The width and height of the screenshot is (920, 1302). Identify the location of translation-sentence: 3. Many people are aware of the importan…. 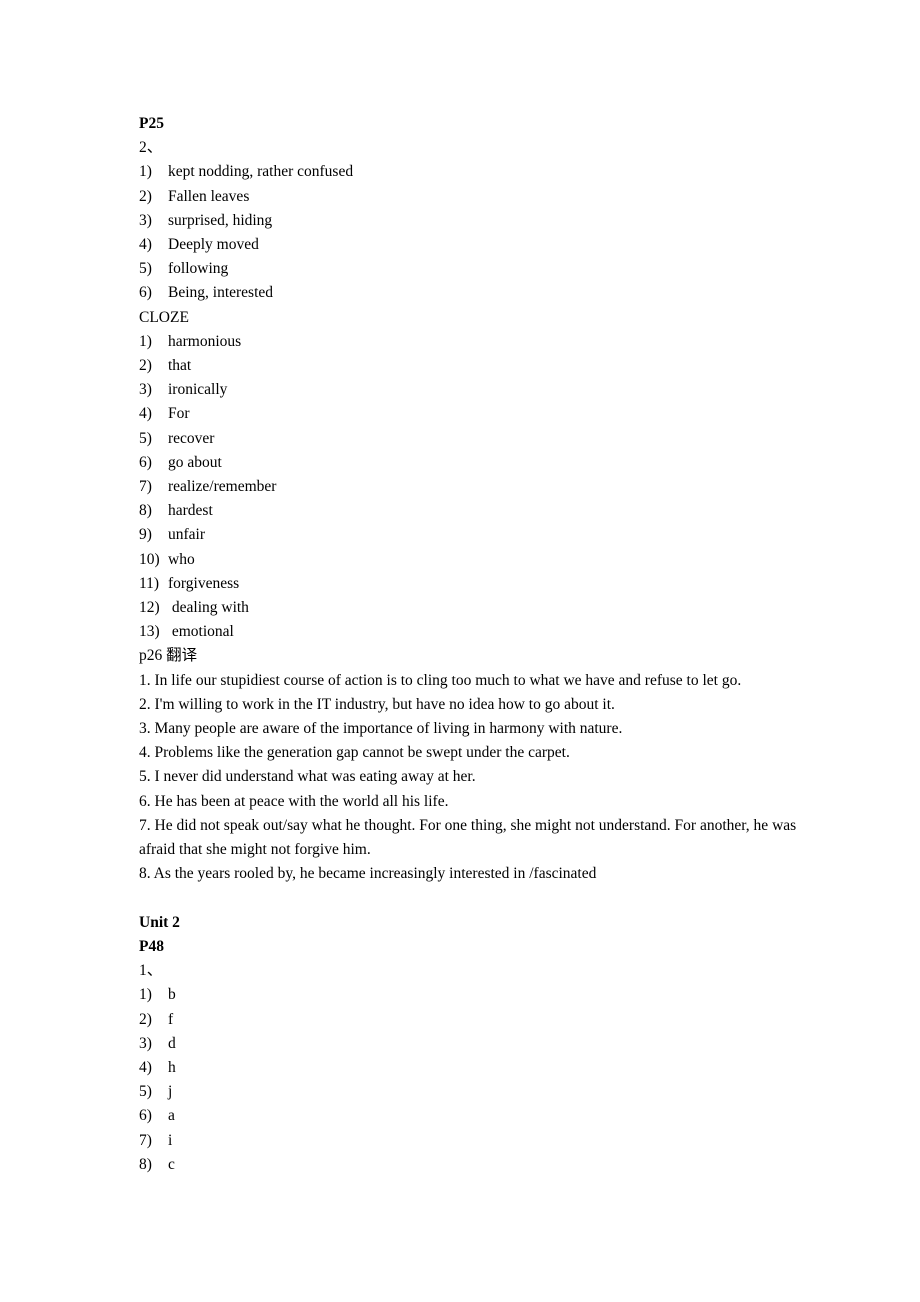
(381, 729).